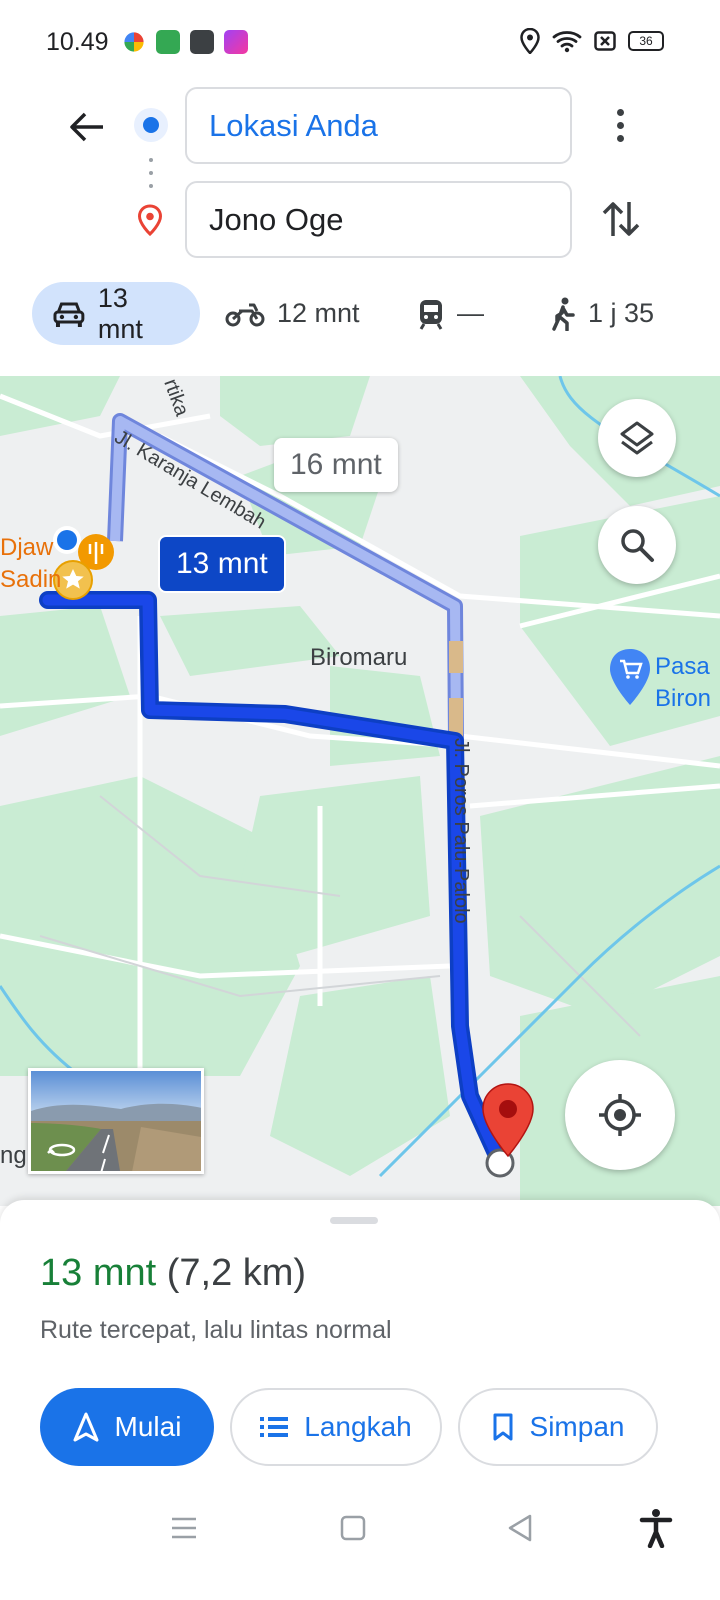 This screenshot has height=1600, width=720. I want to click on battery-icon: 36, so click(646, 41).